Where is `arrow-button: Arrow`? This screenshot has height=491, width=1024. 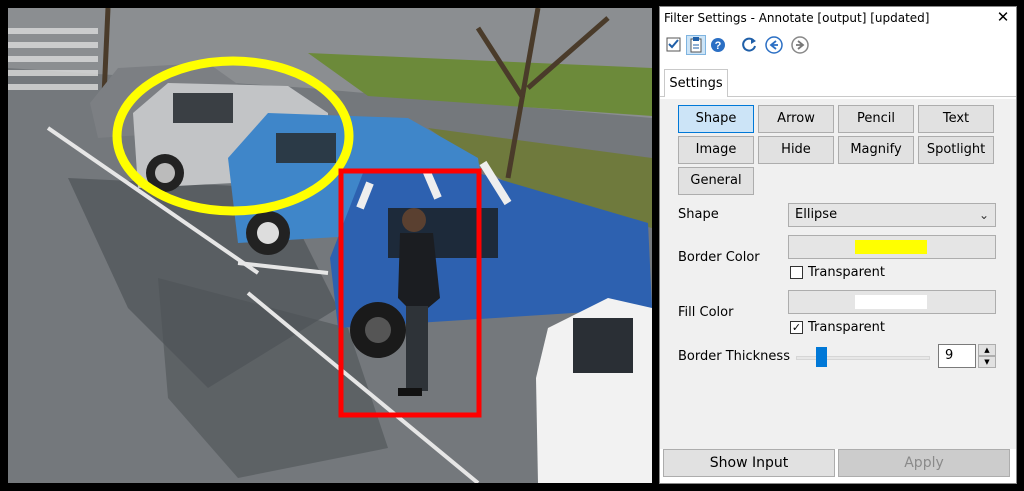 arrow-button: Arrow is located at coordinates (796, 119).